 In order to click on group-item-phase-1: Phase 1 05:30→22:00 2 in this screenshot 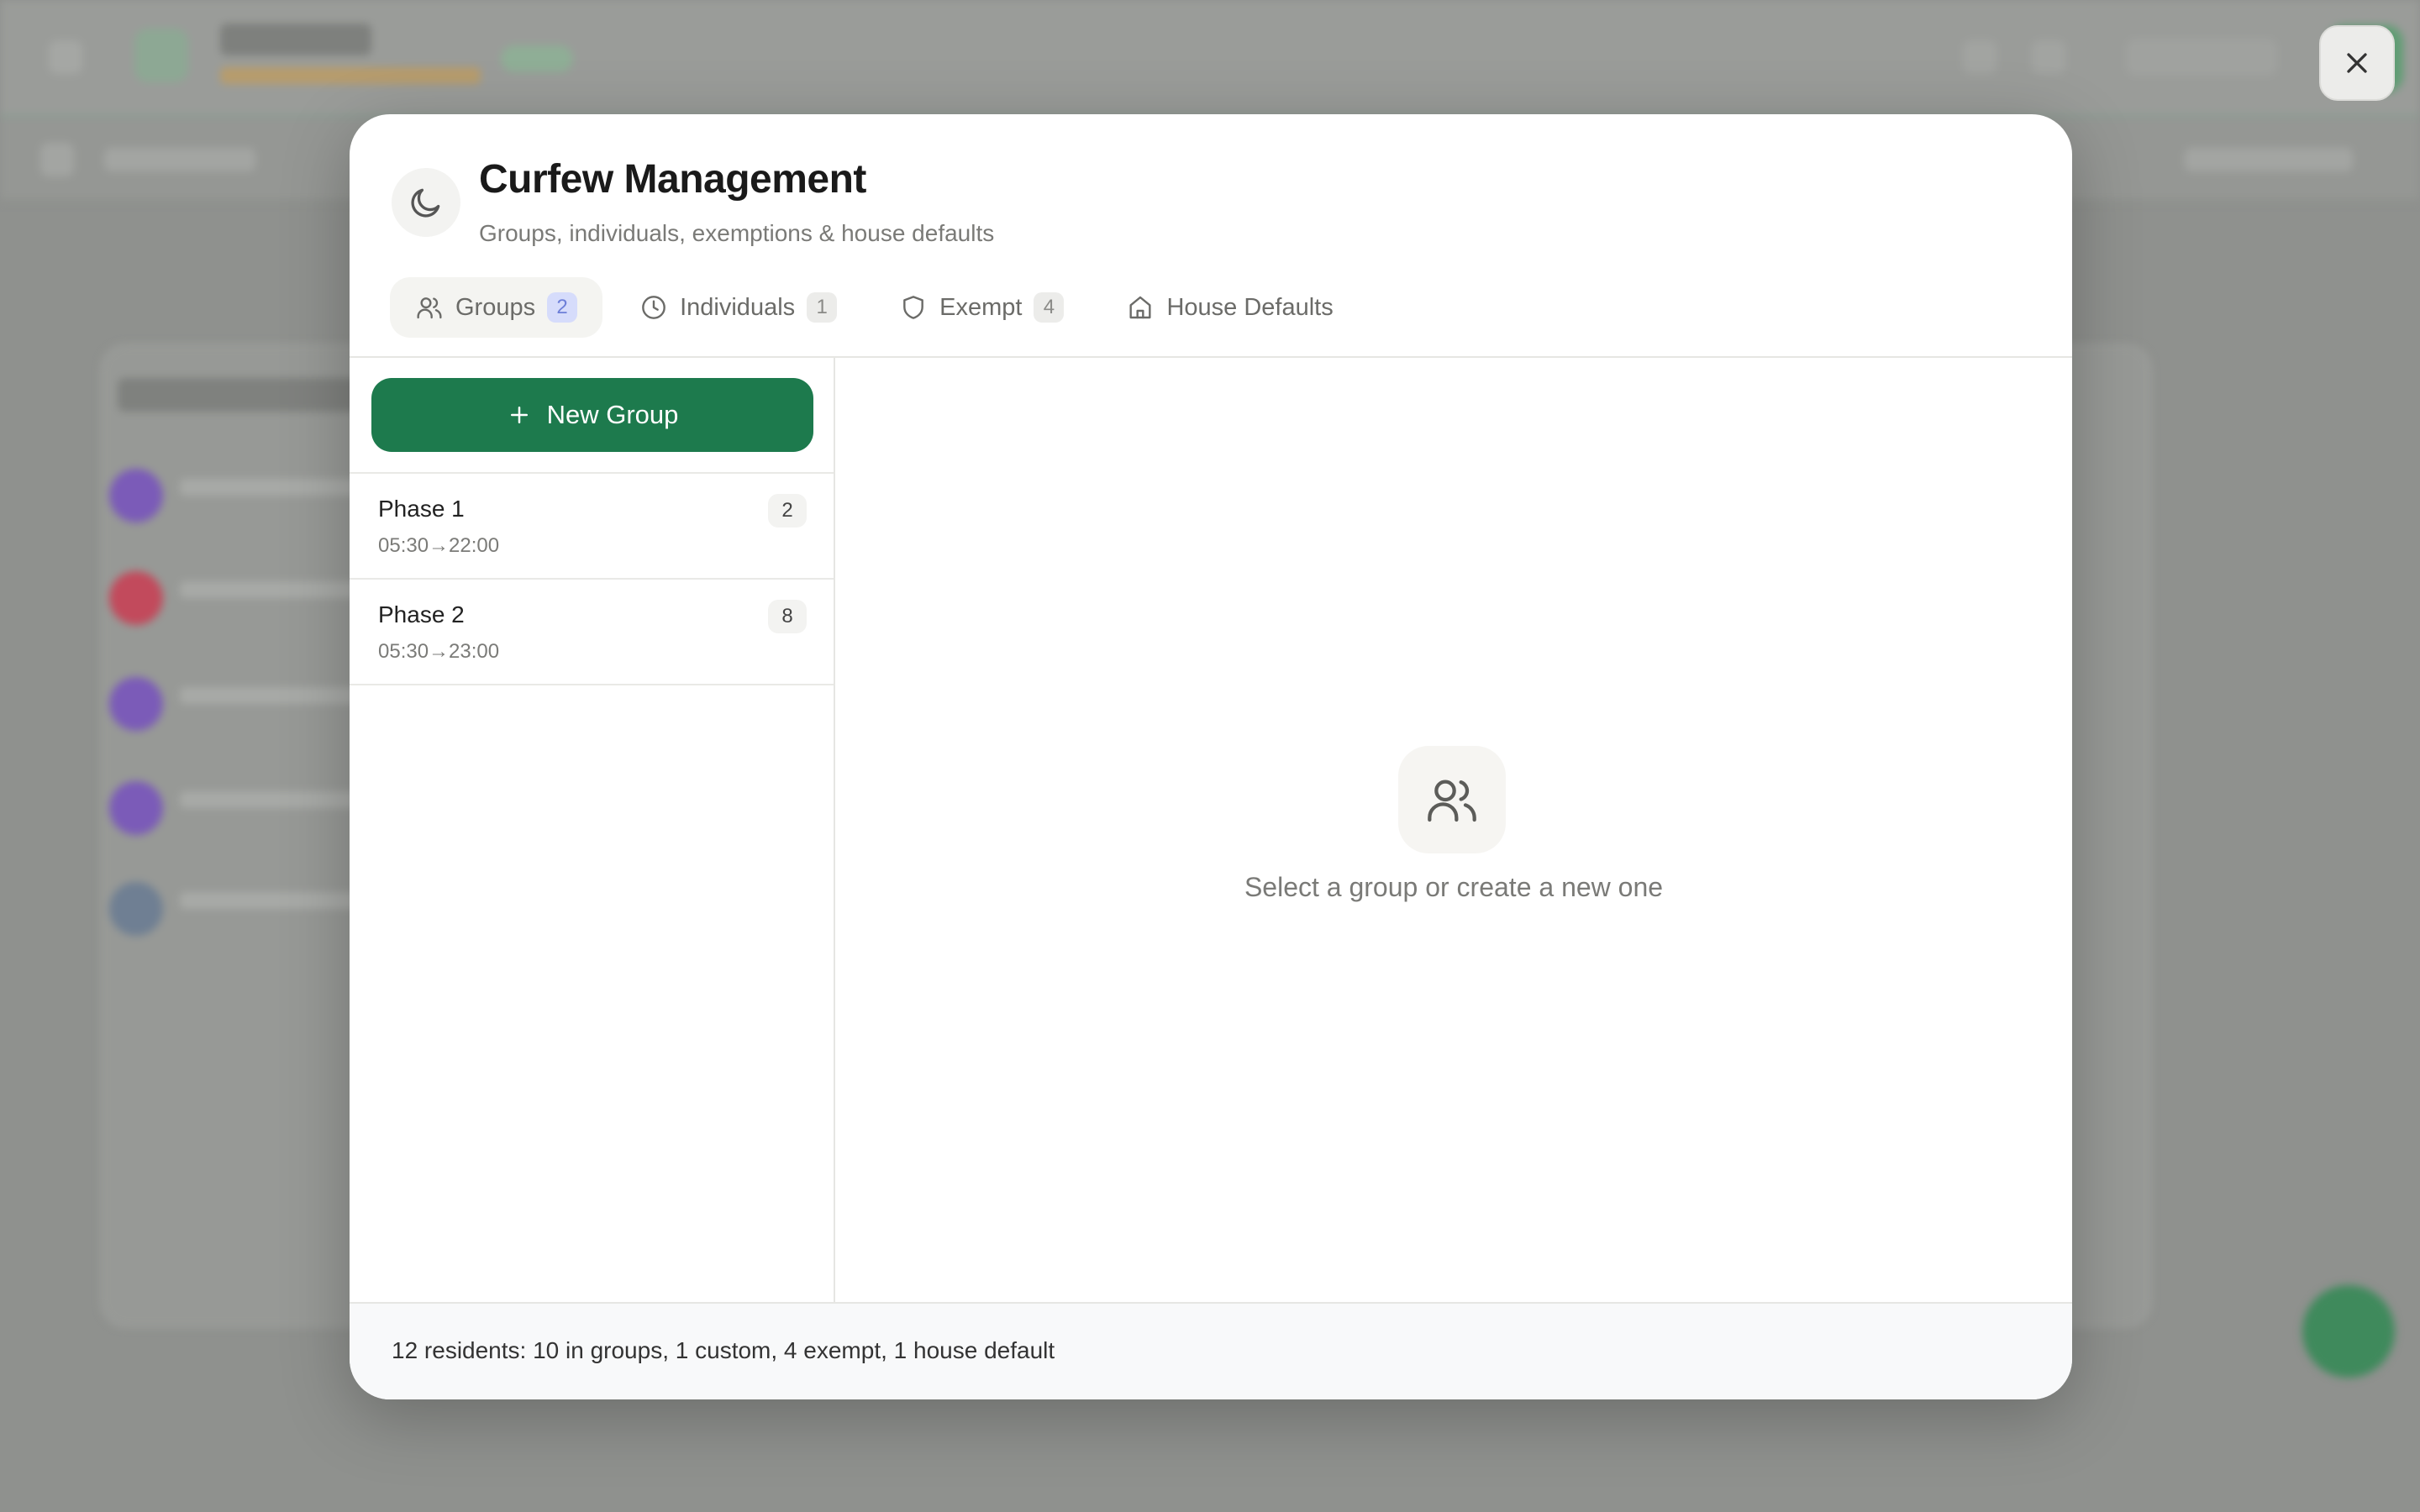, I will do `click(592, 527)`.